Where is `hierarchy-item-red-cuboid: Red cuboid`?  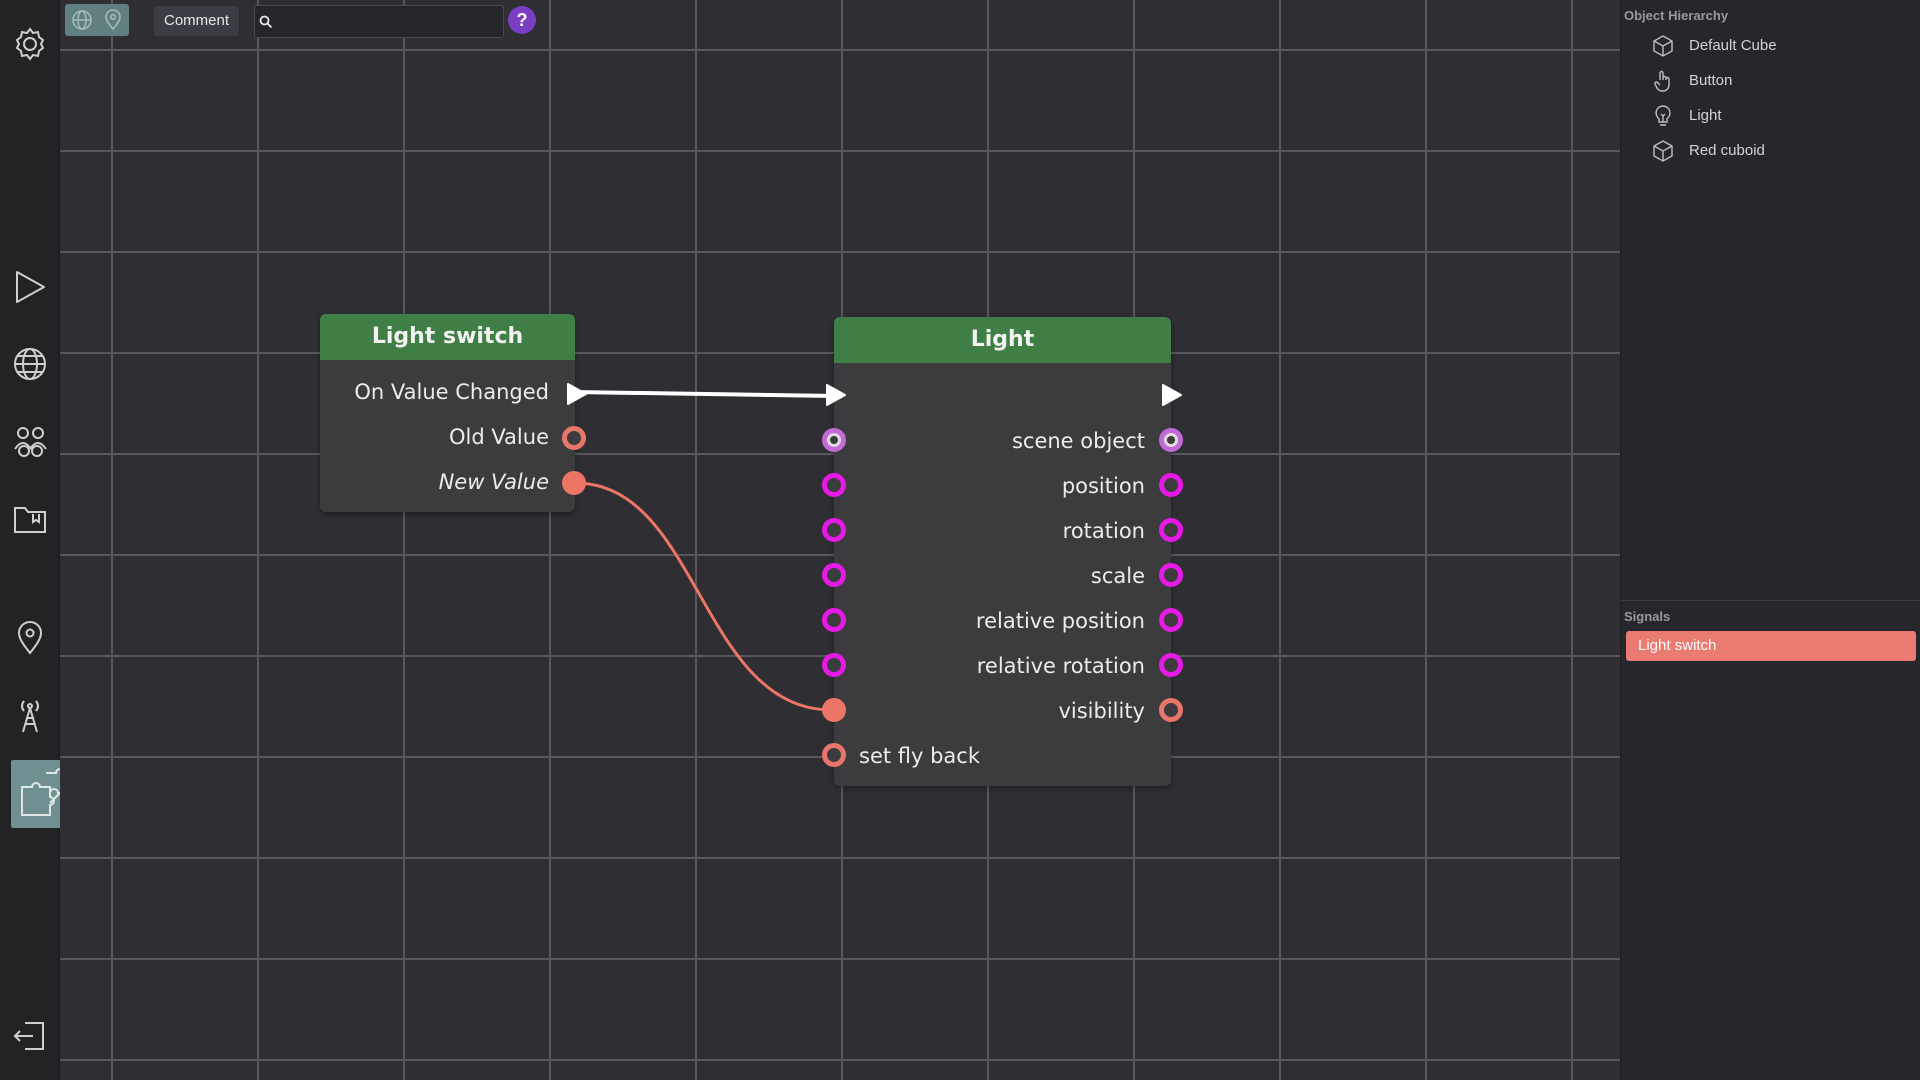
hierarchy-item-red-cuboid: Red cuboid is located at coordinates (1781, 151).